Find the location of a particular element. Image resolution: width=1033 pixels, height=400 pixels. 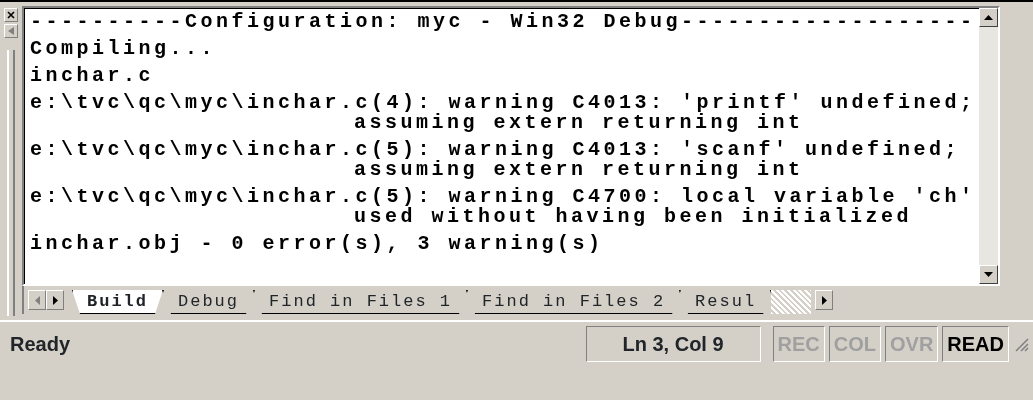

output-line-continuation: used without having been initialized is located at coordinates (634, 217).